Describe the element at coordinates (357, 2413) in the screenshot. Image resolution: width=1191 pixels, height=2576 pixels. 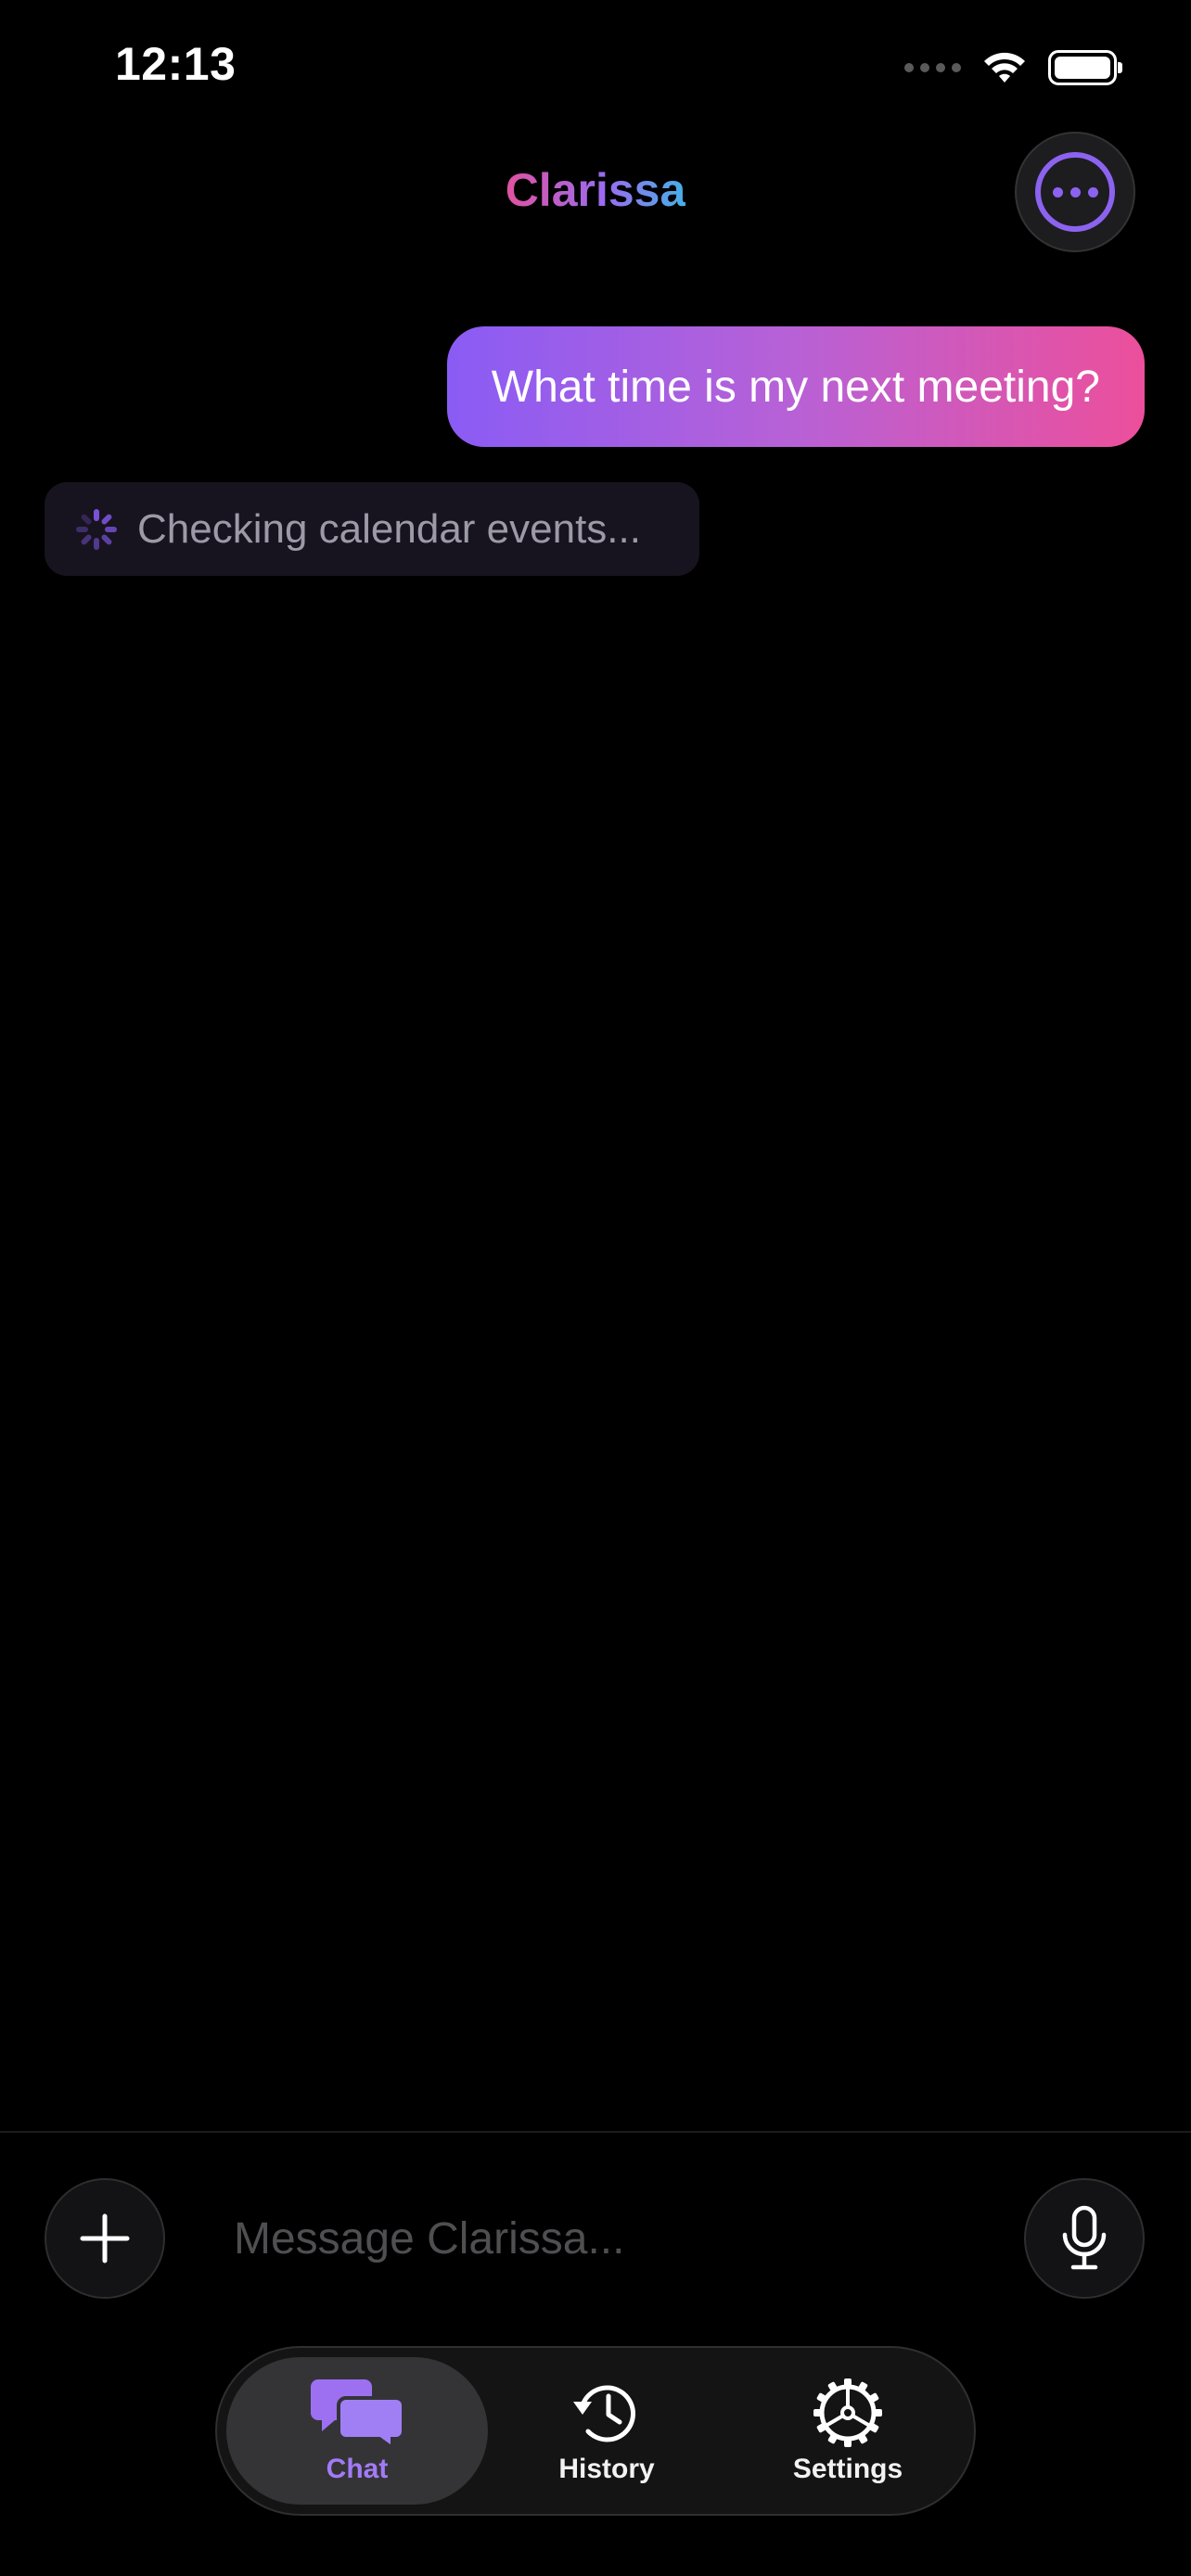
I see `chat-bubbles-icon` at that location.